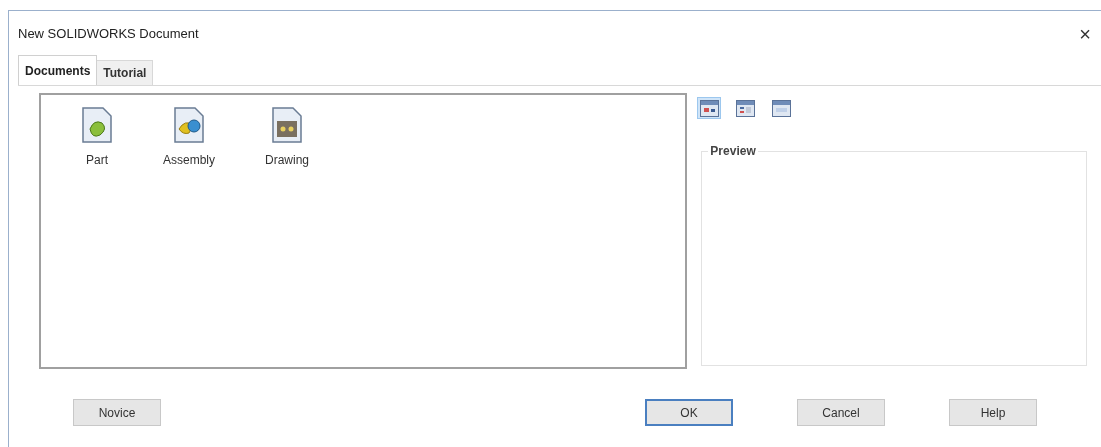  Describe the element at coordinates (58, 70) in the screenshot. I see `tab: Documents` at that location.